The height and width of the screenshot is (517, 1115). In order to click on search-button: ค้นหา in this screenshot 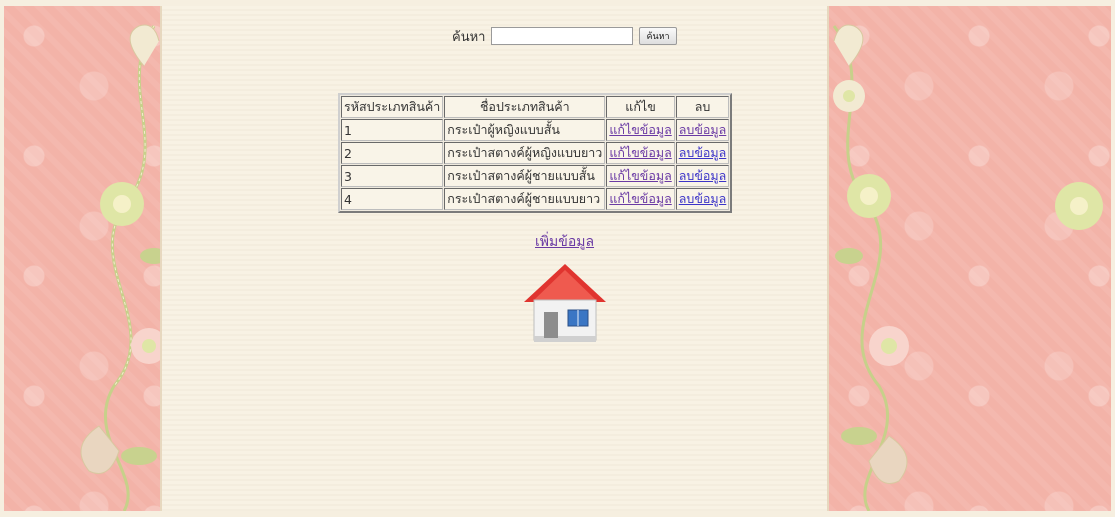, I will do `click(658, 36)`.